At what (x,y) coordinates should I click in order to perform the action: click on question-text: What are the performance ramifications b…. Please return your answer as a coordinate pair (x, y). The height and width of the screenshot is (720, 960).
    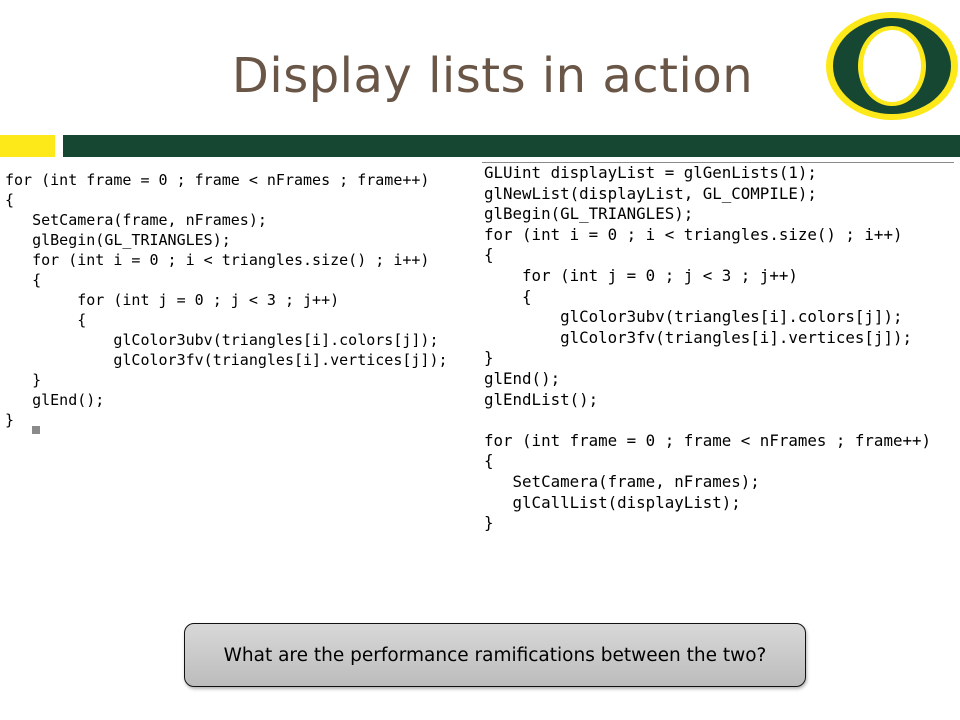
    Looking at the image, I should click on (495, 655).